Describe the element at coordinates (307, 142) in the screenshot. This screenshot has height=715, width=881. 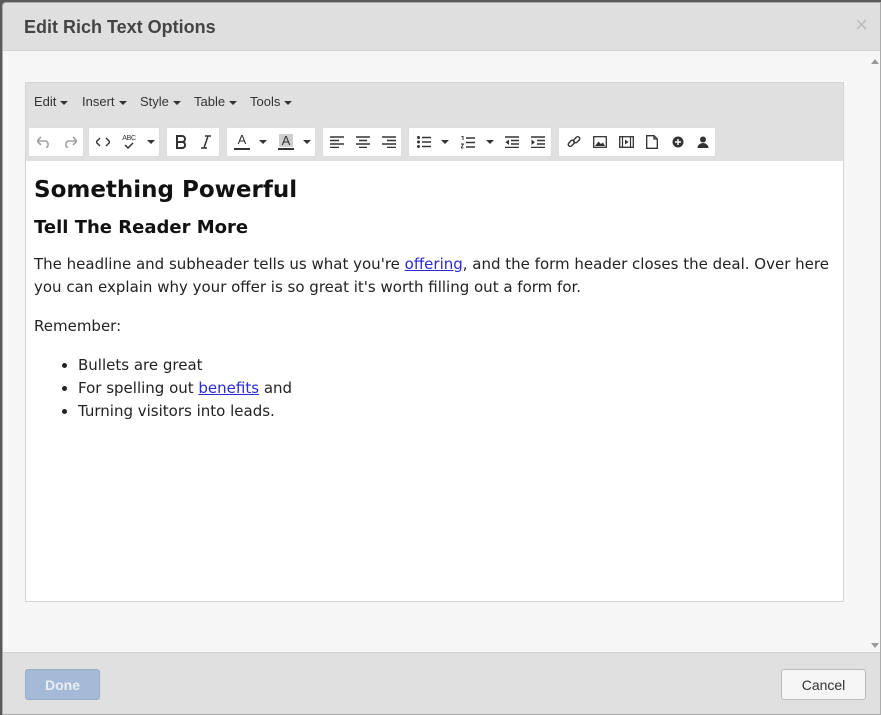
I see `background-color-dropdown-icon` at that location.